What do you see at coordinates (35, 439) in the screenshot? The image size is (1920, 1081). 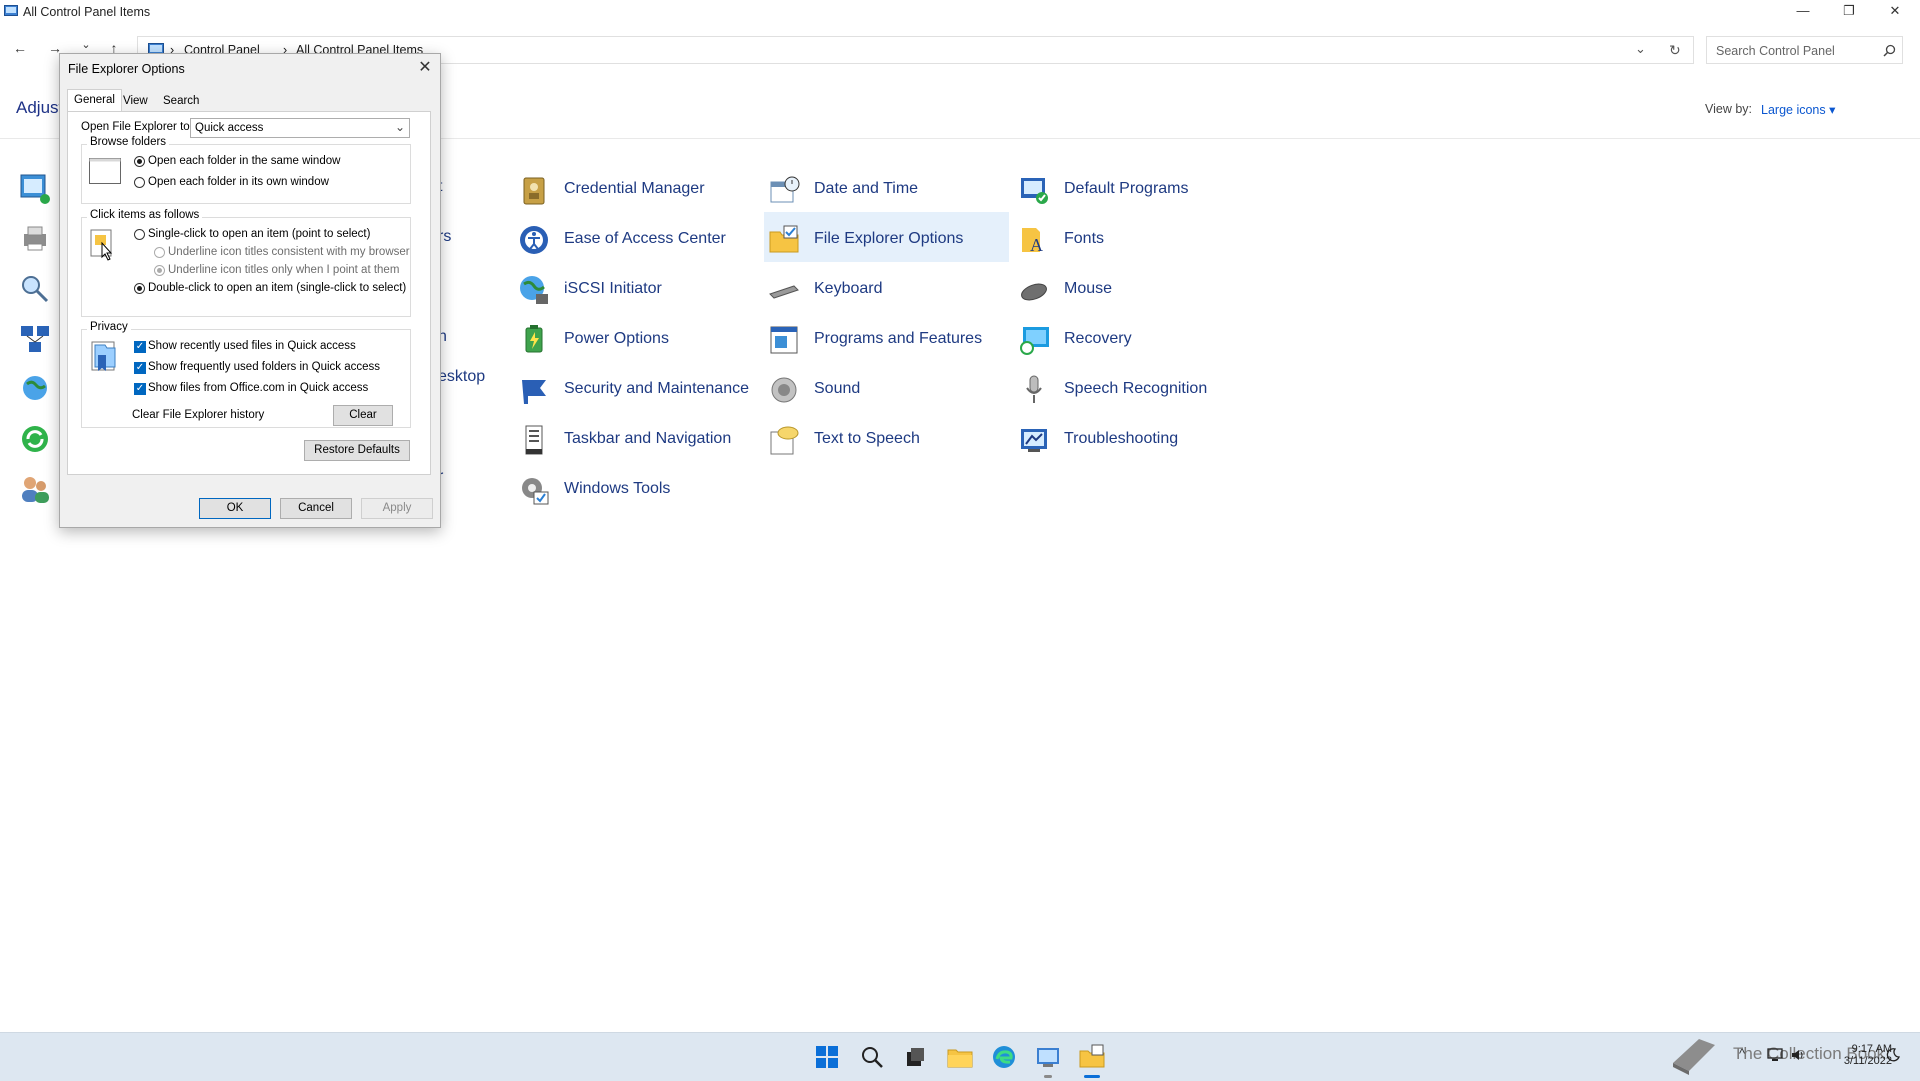 I see `sync-center-icon` at bounding box center [35, 439].